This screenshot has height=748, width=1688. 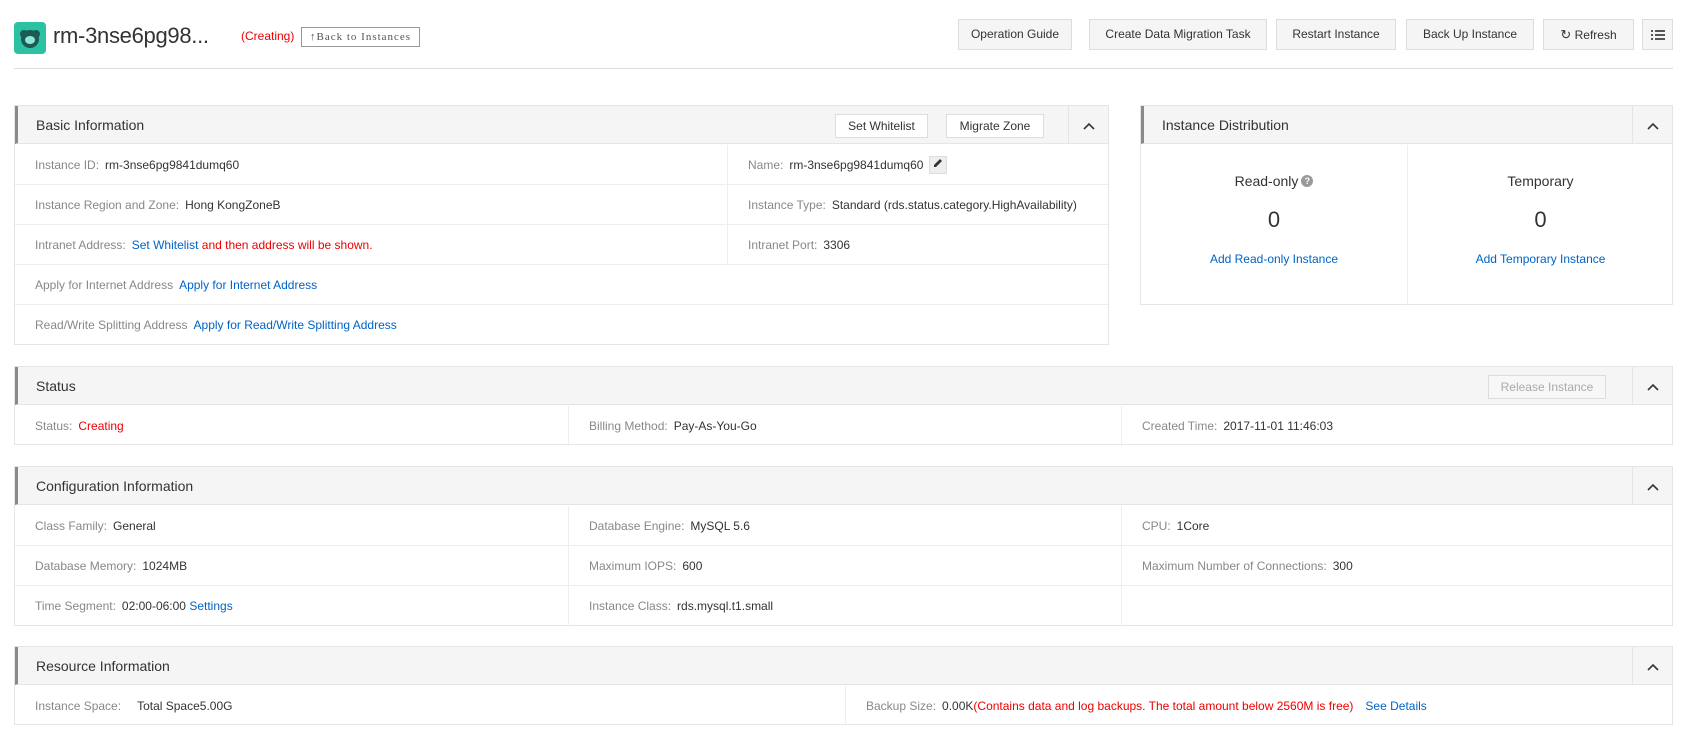 What do you see at coordinates (1336, 34) in the screenshot?
I see `restart-instance-button: Restart Instance` at bounding box center [1336, 34].